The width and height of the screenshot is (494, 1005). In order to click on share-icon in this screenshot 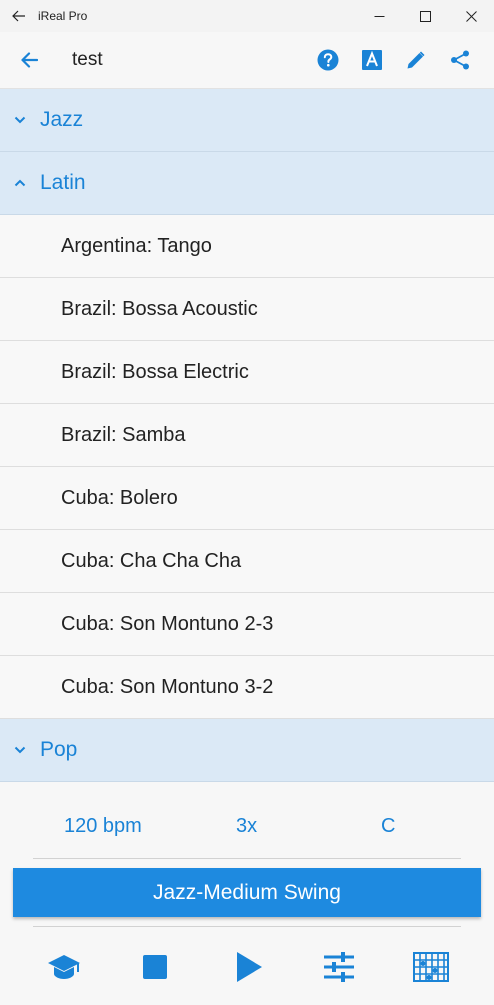, I will do `click(460, 60)`.